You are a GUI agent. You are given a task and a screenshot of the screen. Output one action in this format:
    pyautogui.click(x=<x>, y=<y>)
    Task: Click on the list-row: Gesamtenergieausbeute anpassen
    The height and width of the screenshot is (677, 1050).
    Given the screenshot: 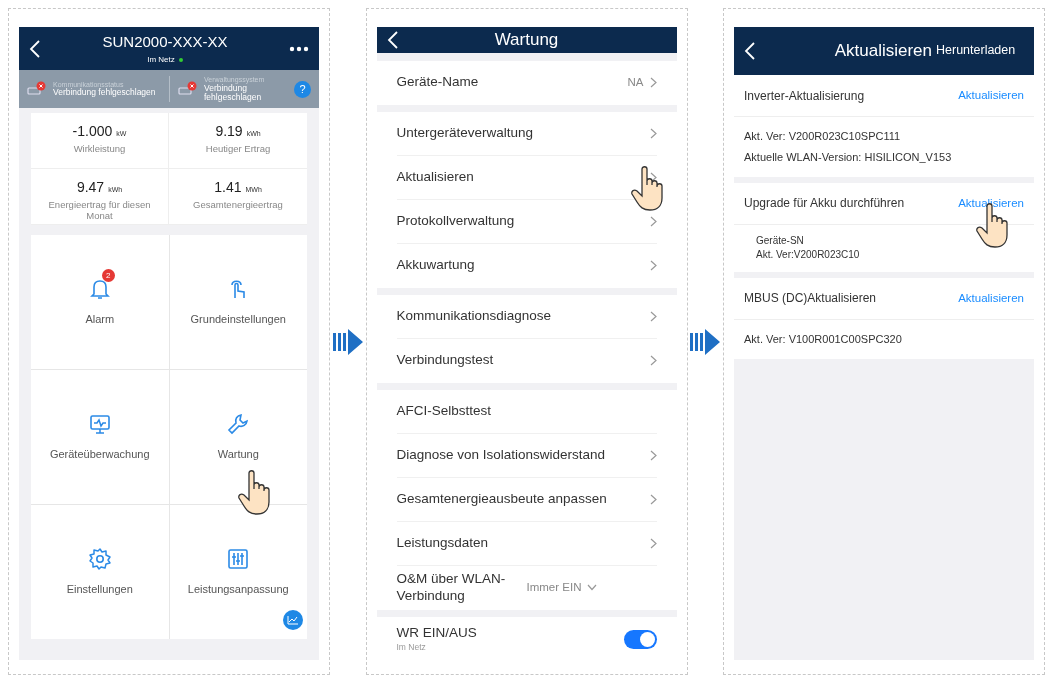 What is the action you would take?
    pyautogui.click(x=526, y=499)
    